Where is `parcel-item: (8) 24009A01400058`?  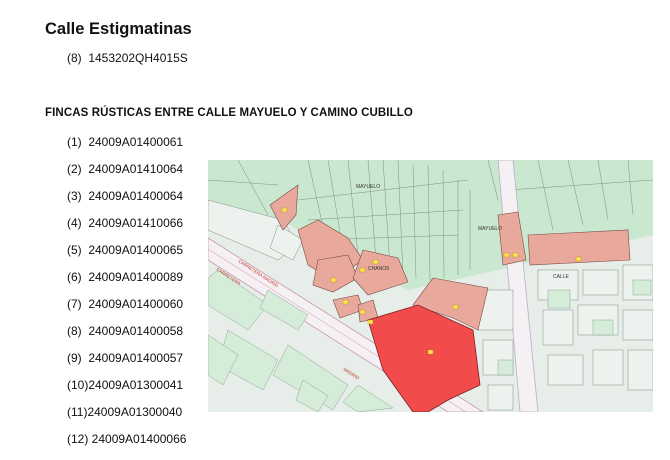 parcel-item: (8) 24009A01400058 is located at coordinates (125, 331).